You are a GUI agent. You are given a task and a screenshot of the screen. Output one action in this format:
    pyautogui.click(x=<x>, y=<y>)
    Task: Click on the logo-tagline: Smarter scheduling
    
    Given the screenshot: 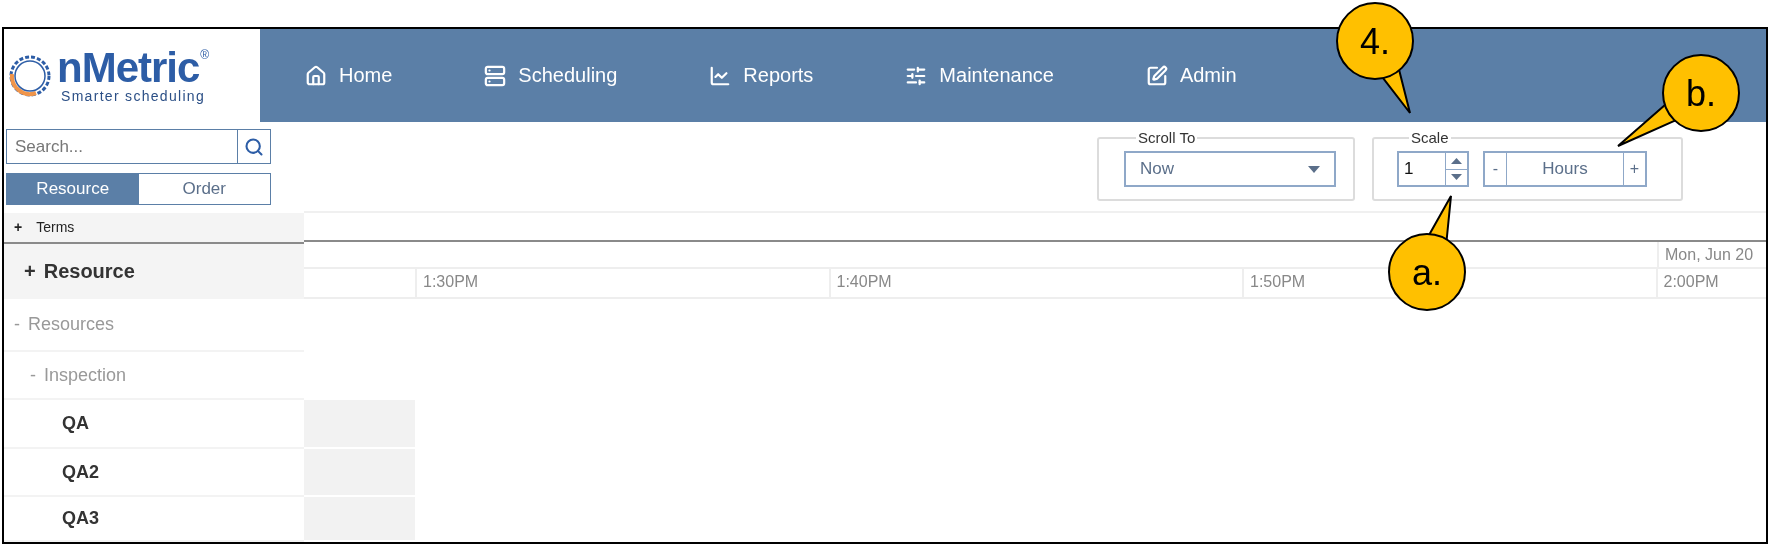 What is the action you would take?
    pyautogui.click(x=133, y=95)
    